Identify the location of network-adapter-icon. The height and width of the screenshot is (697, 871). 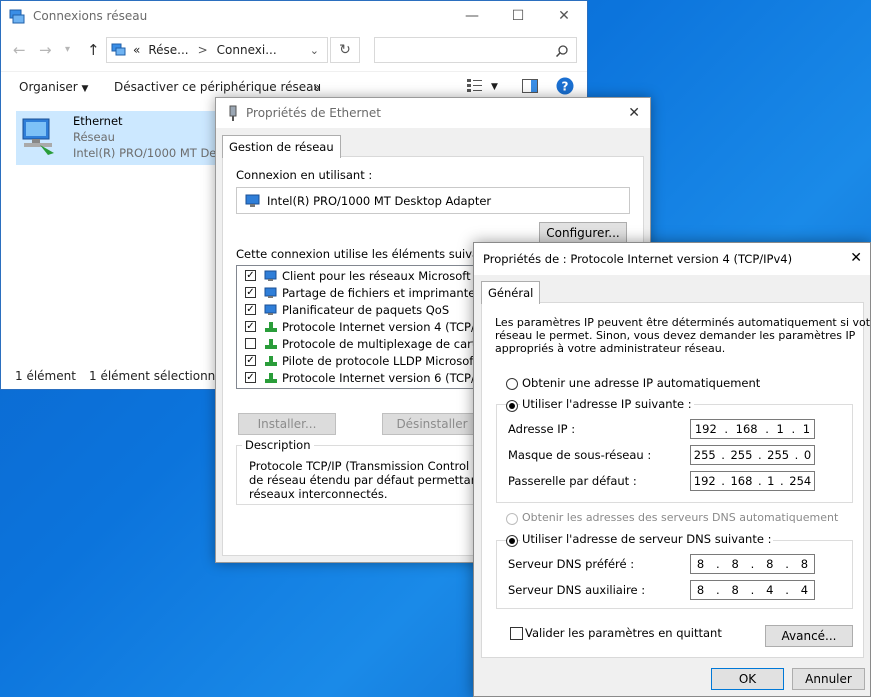
(233, 113).